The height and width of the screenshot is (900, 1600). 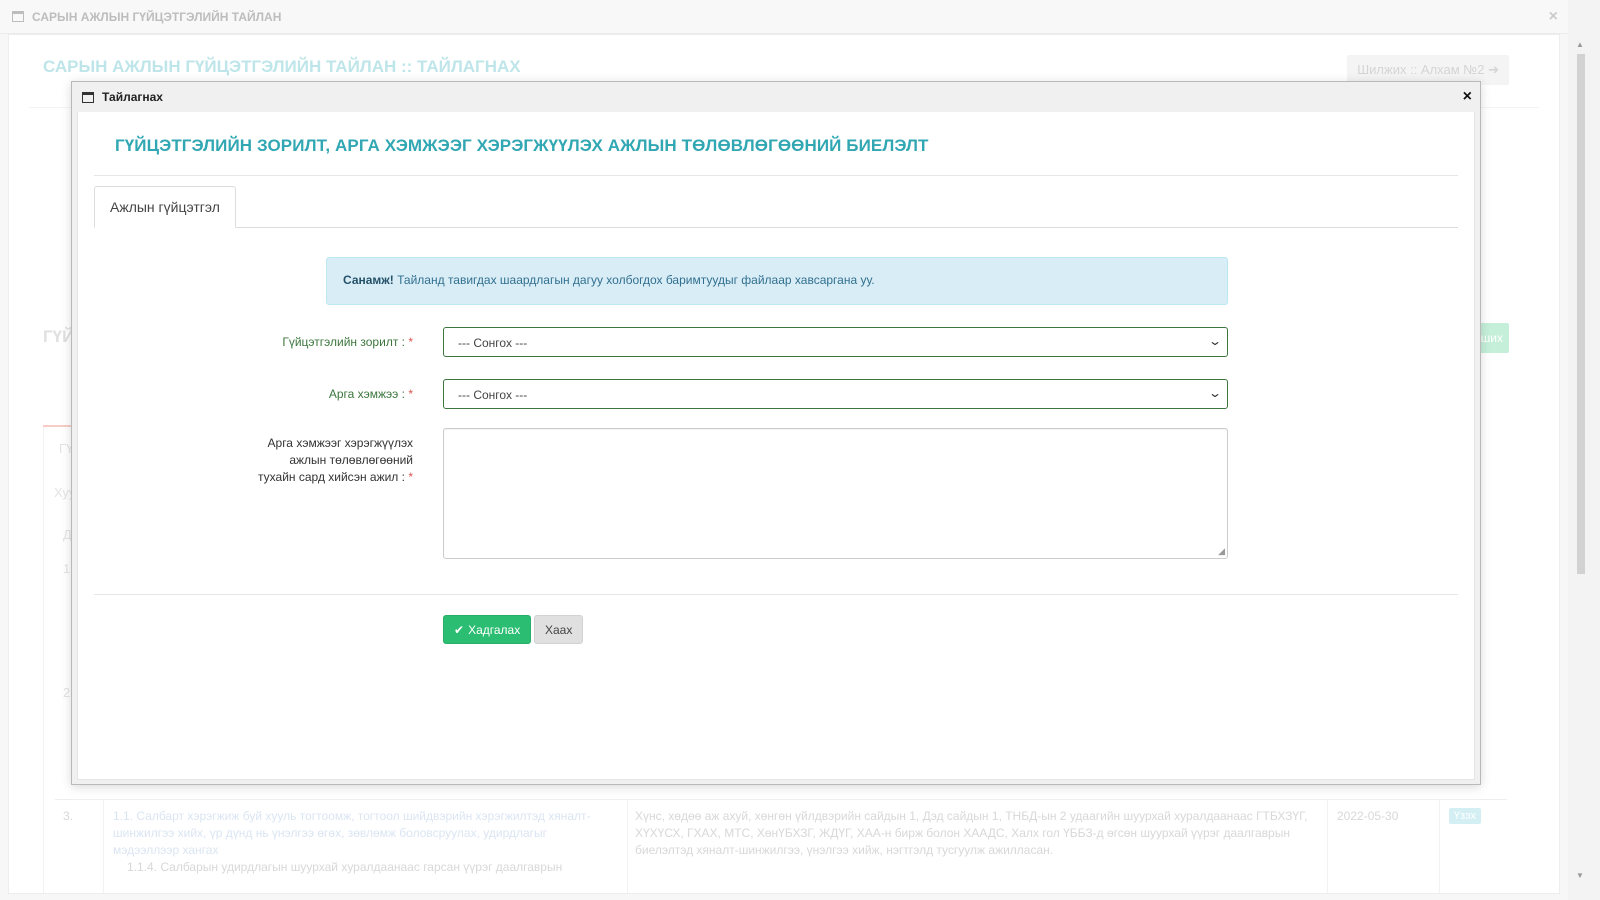 I want to click on check-icon: ✔, so click(x=459, y=629).